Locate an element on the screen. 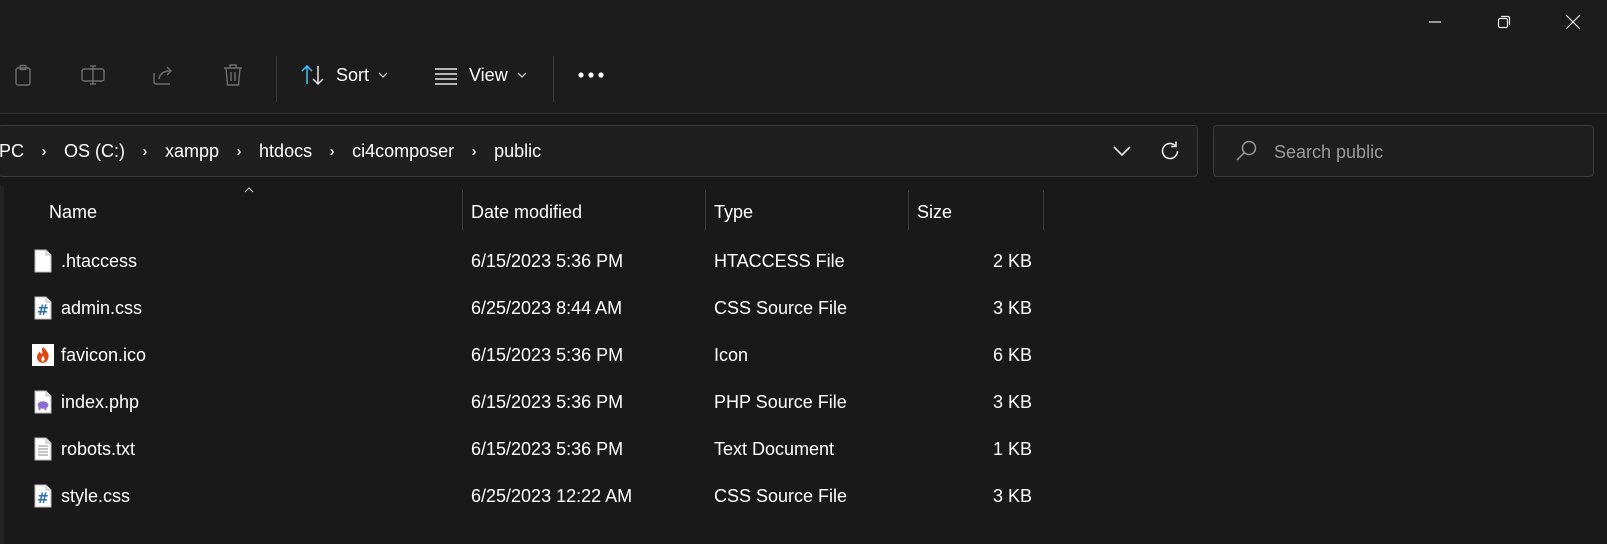  text-file-icon is located at coordinates (43, 449).